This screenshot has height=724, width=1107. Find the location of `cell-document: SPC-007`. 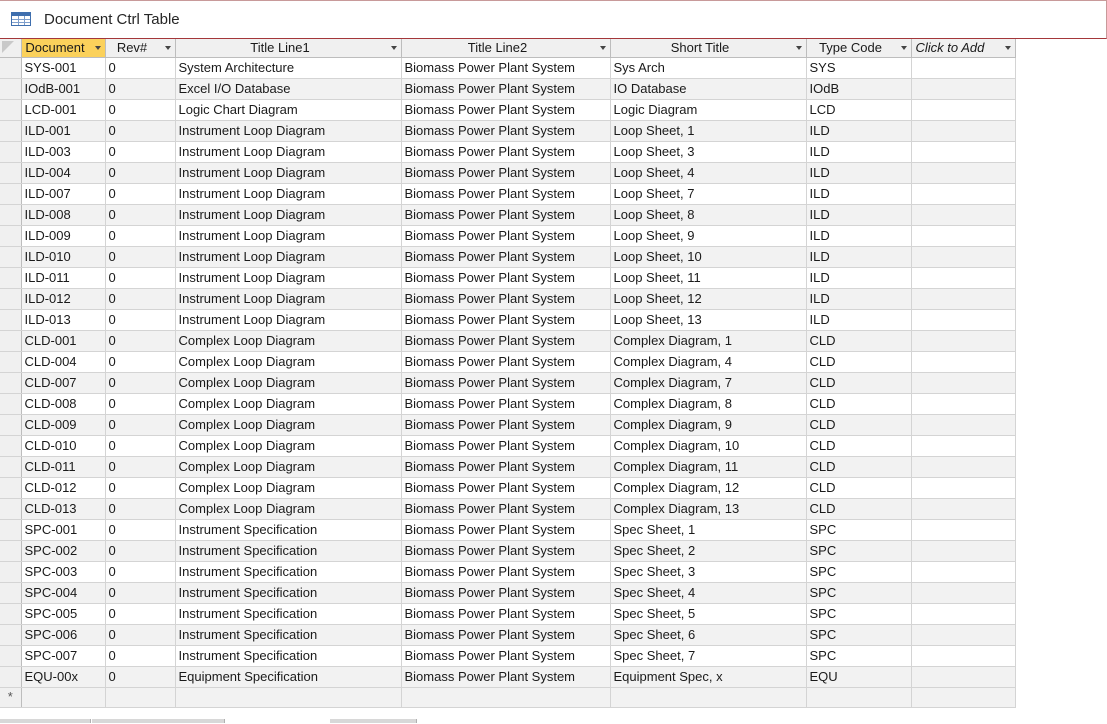

cell-document: SPC-007 is located at coordinates (63, 656).